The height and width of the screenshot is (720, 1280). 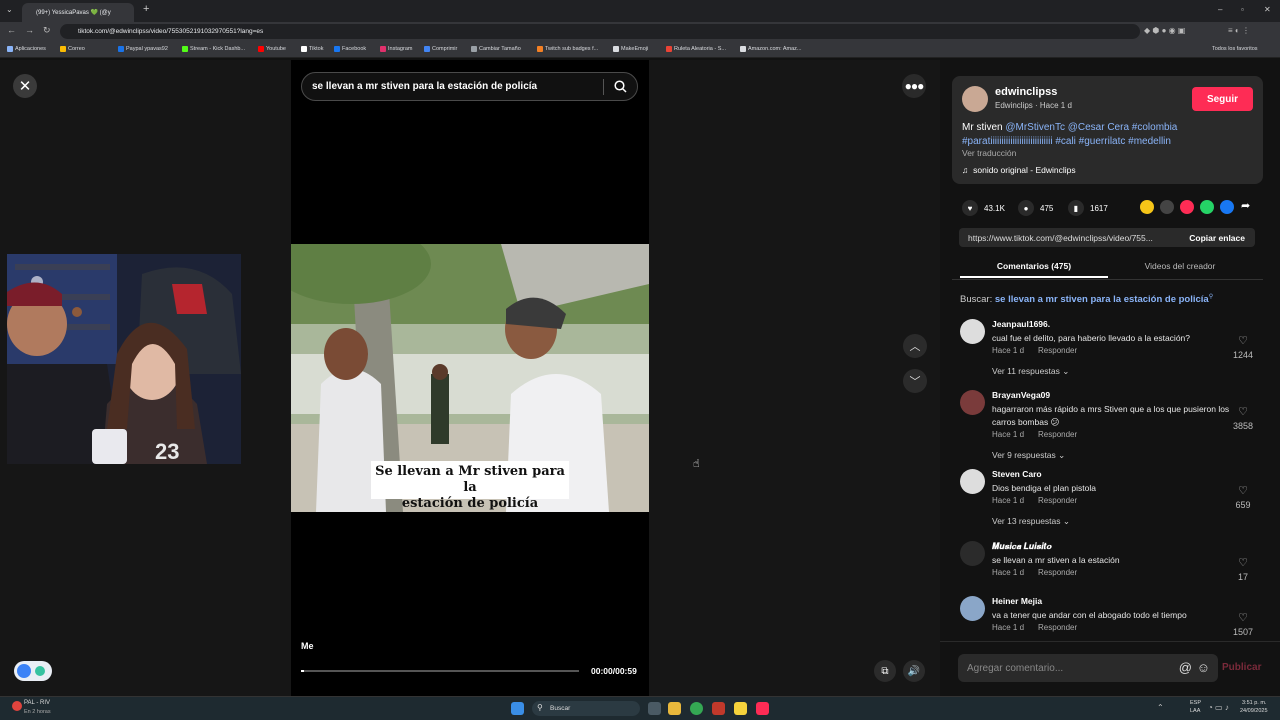 What do you see at coordinates (885, 671) in the screenshot?
I see `pip-button: ⧉` at bounding box center [885, 671].